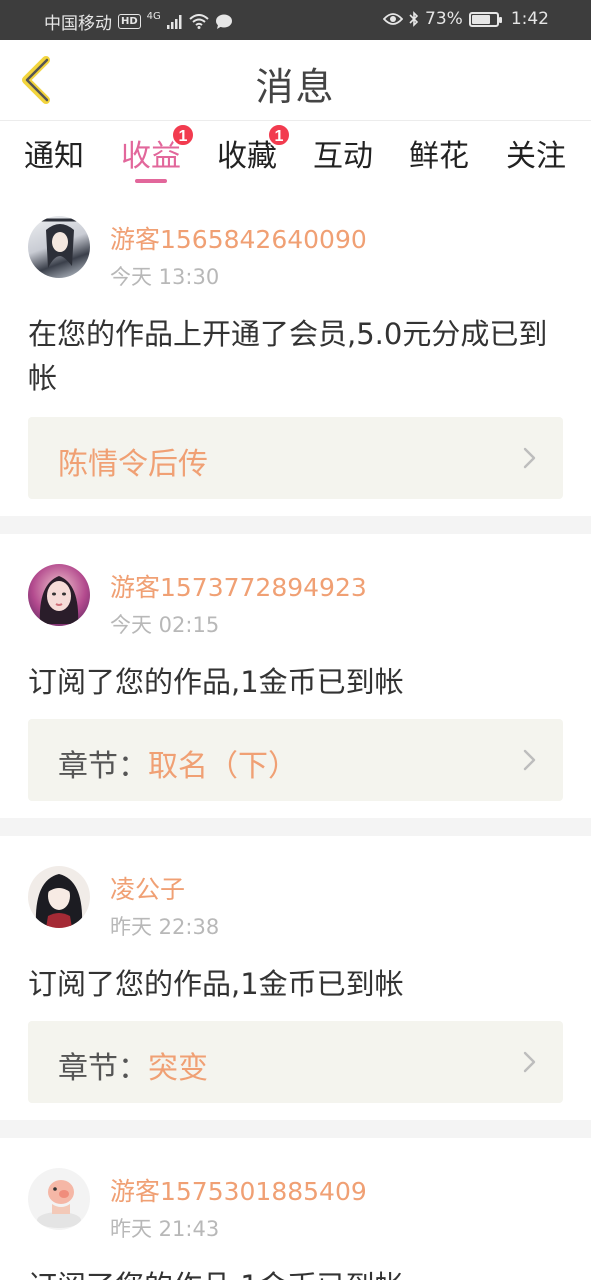  I want to click on battery-percent: 73%, so click(444, 19).